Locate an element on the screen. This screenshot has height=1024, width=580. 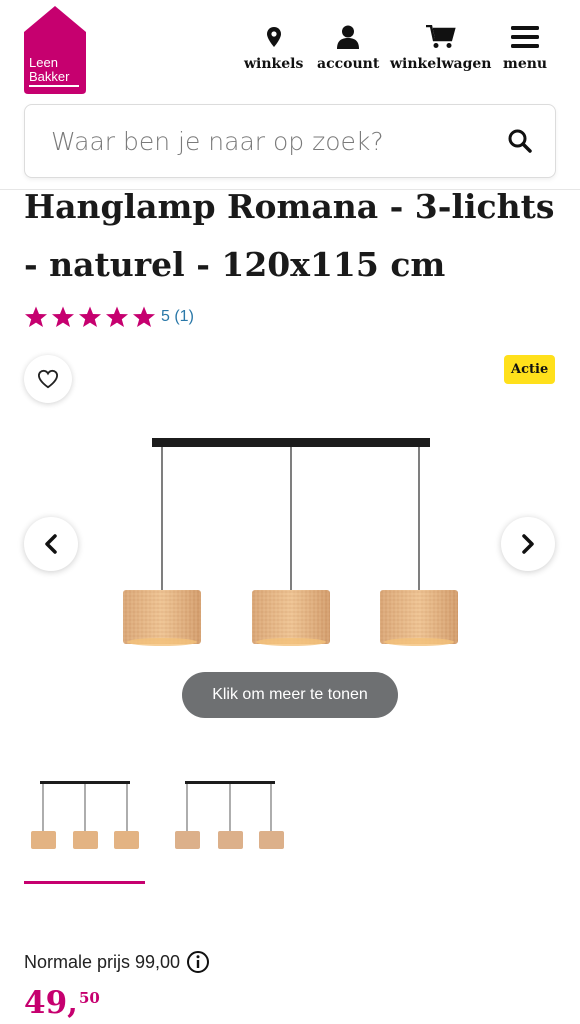
logo-underline is located at coordinates (54, 86).